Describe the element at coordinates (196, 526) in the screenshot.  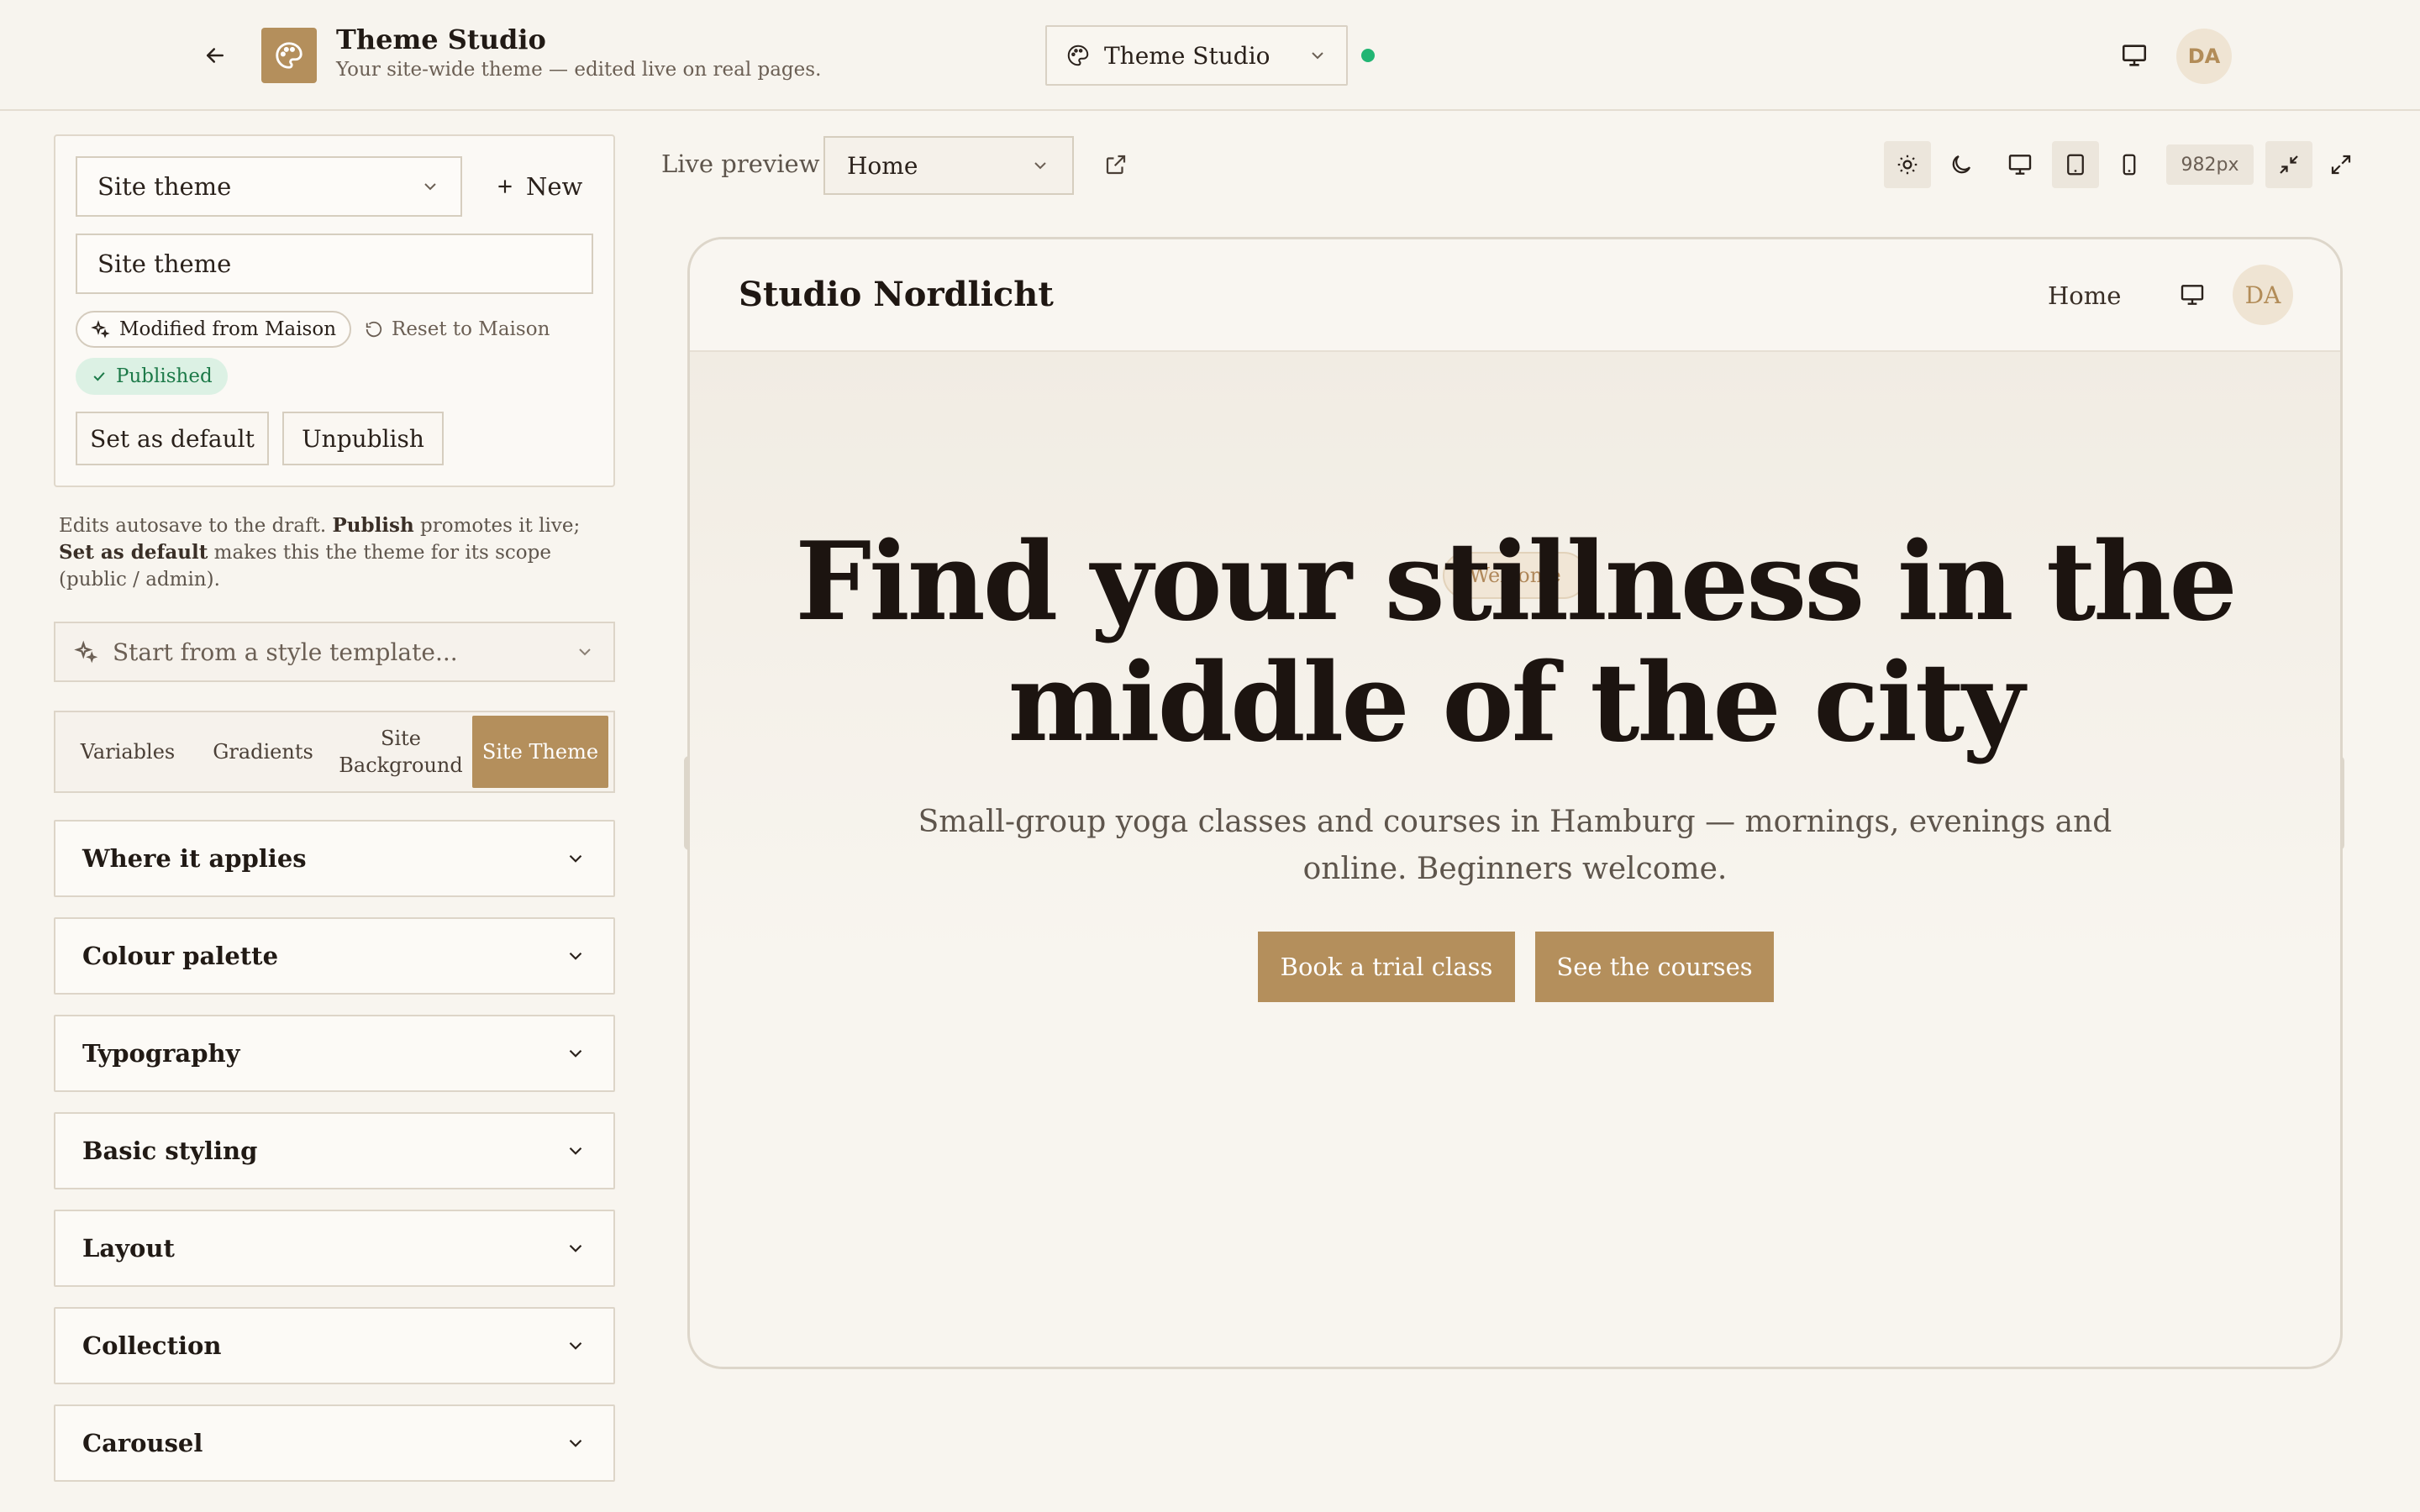
I see `help-text-part: Edits autosave to the draft.` at that location.